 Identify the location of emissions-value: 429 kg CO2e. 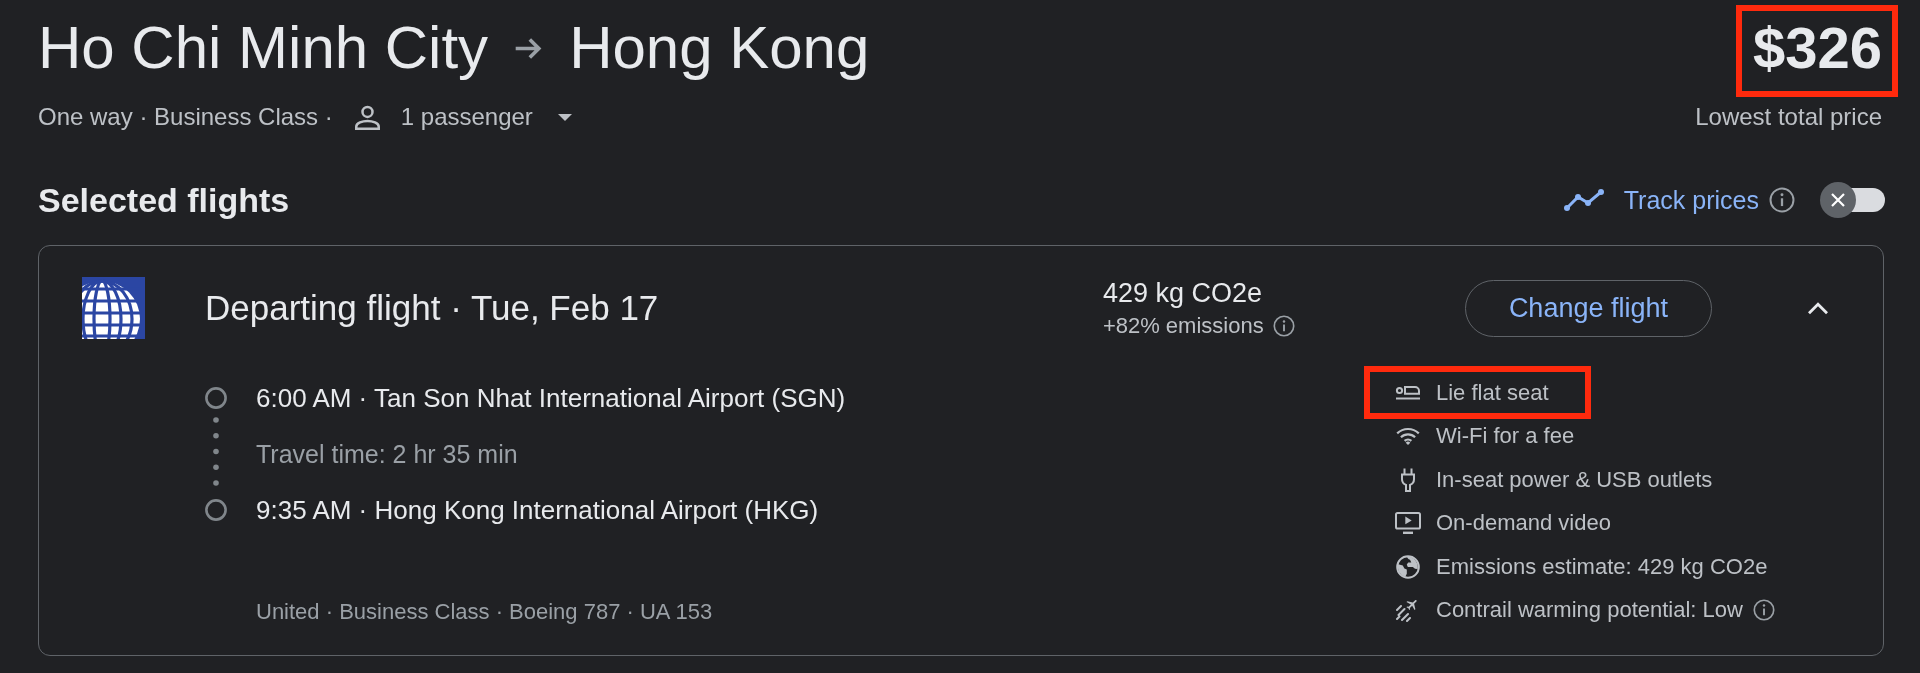
(1182, 293).